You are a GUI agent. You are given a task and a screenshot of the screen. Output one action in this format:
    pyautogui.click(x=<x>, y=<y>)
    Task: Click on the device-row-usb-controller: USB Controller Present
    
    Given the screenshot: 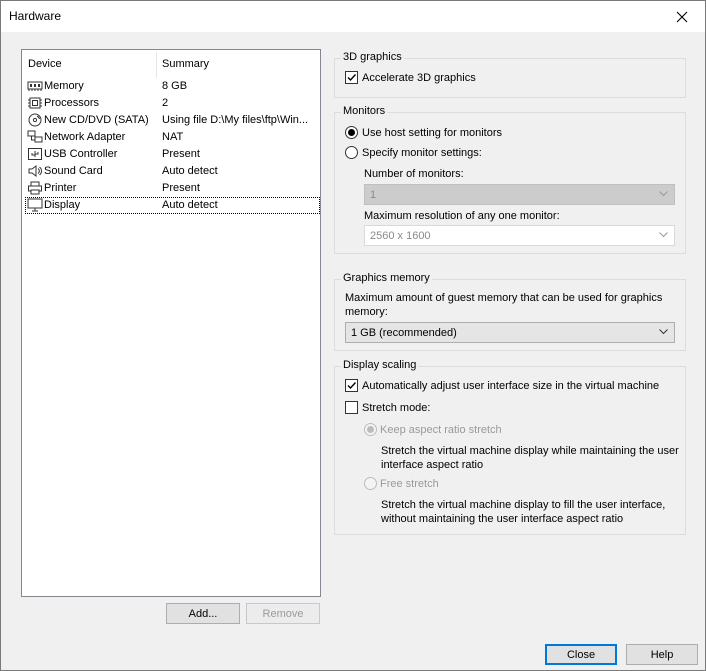 What is the action you would take?
    pyautogui.click(x=172, y=154)
    